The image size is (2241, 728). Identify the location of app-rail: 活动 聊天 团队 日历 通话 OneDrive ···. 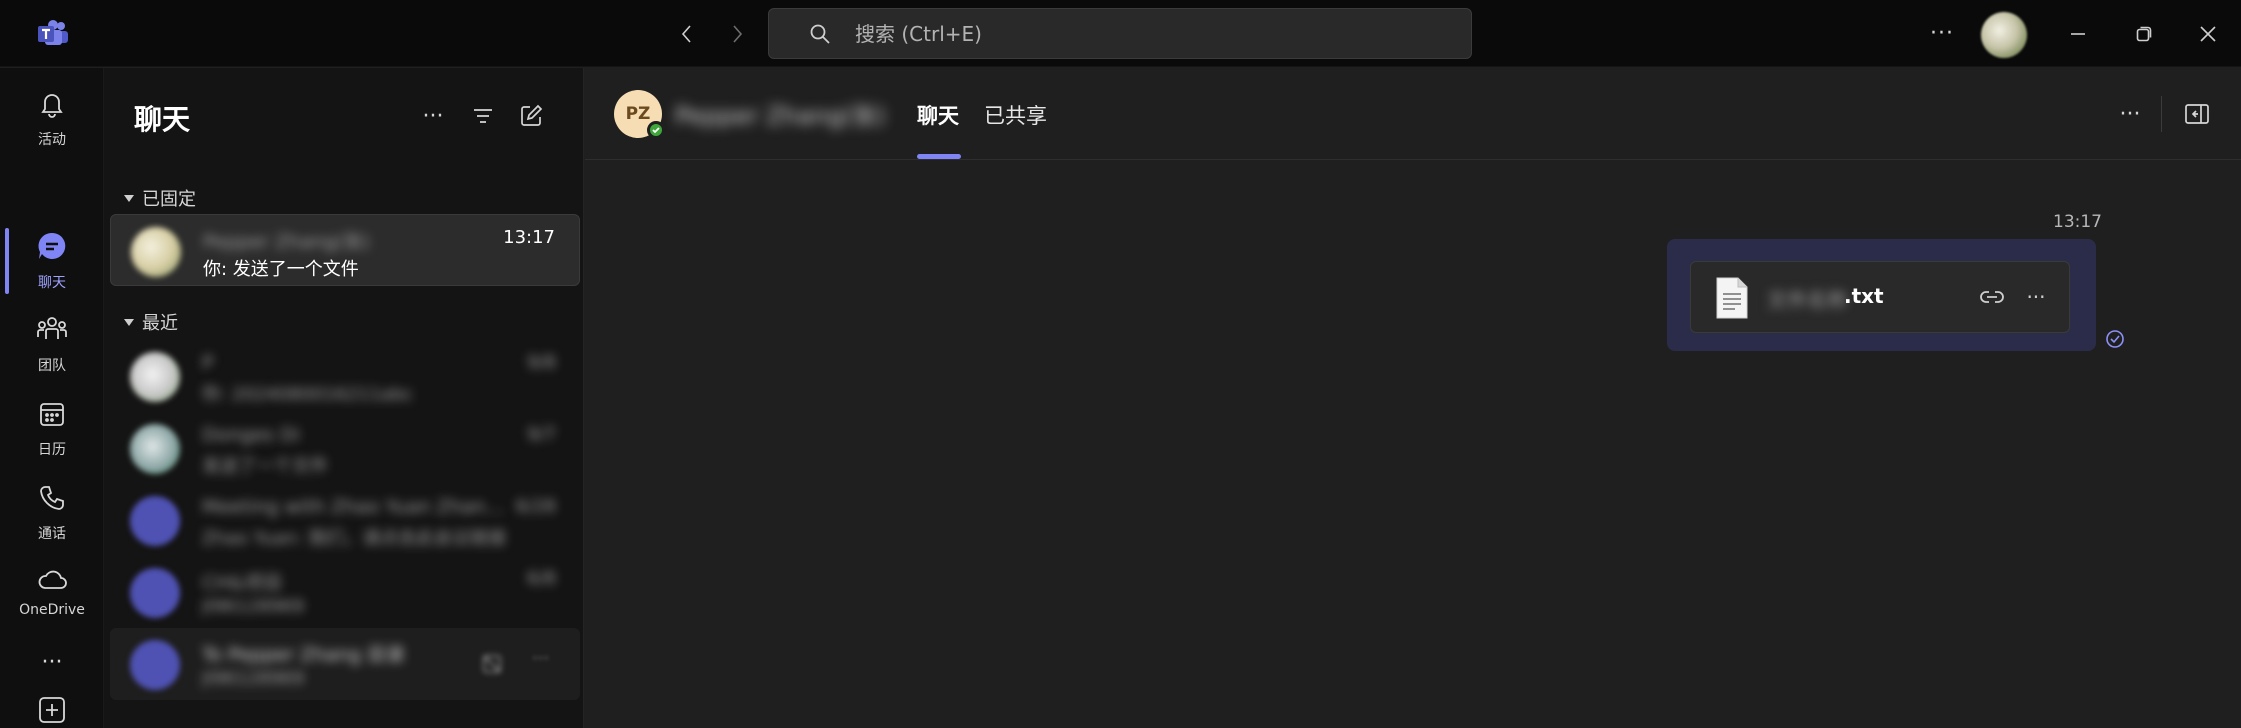
(52, 398).